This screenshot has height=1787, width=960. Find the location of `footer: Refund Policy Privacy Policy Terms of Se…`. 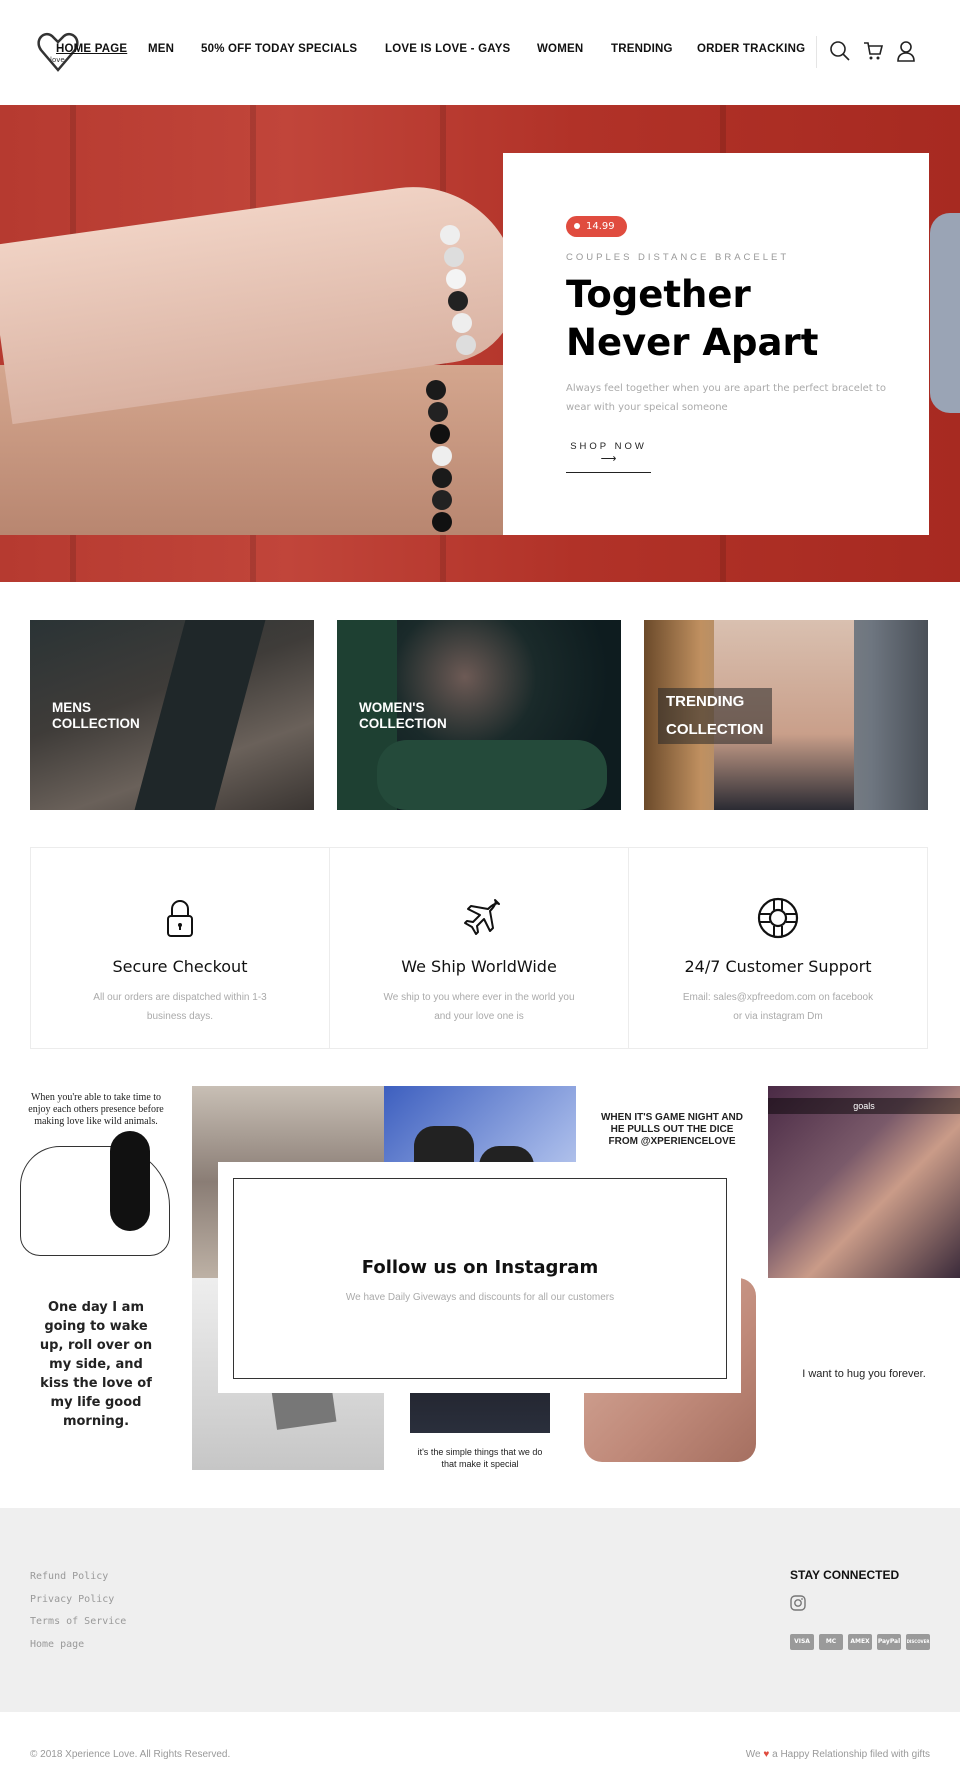

footer: Refund Policy Privacy Policy Terms of Se… is located at coordinates (480, 1610).